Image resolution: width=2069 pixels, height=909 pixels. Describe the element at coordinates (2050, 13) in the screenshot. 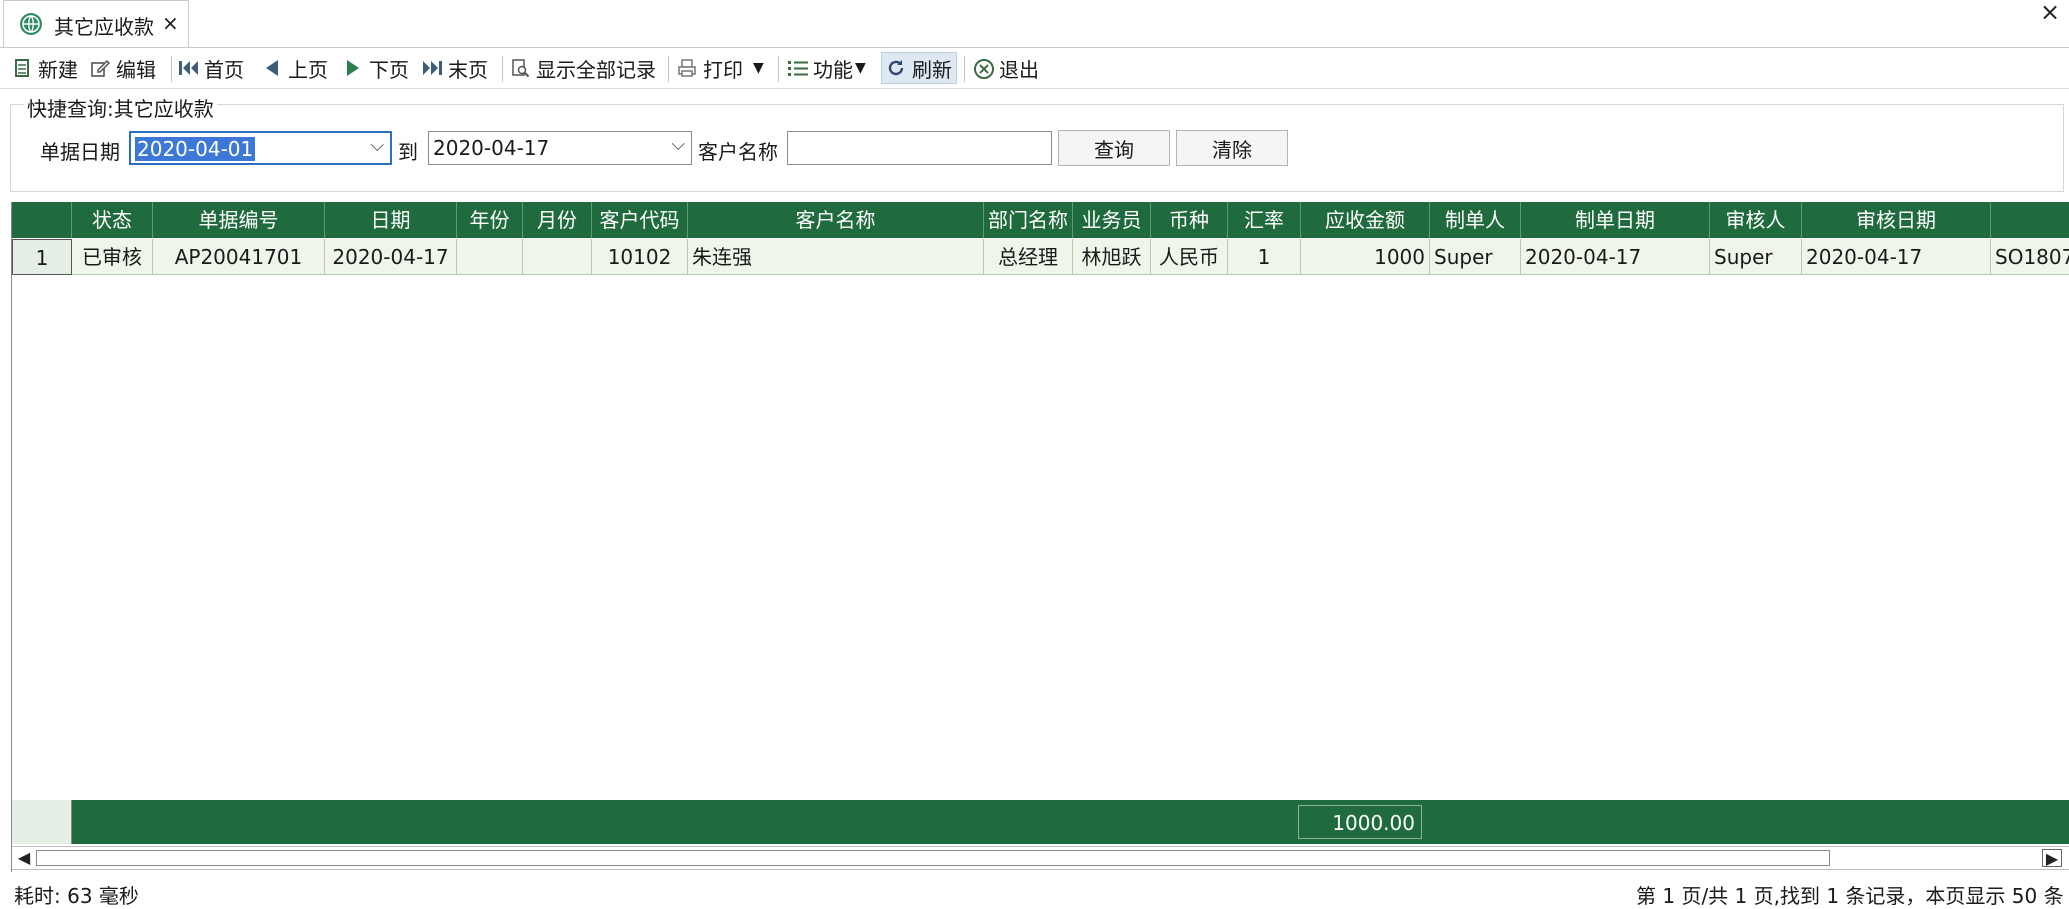

I see `window-close-icon: ×` at that location.